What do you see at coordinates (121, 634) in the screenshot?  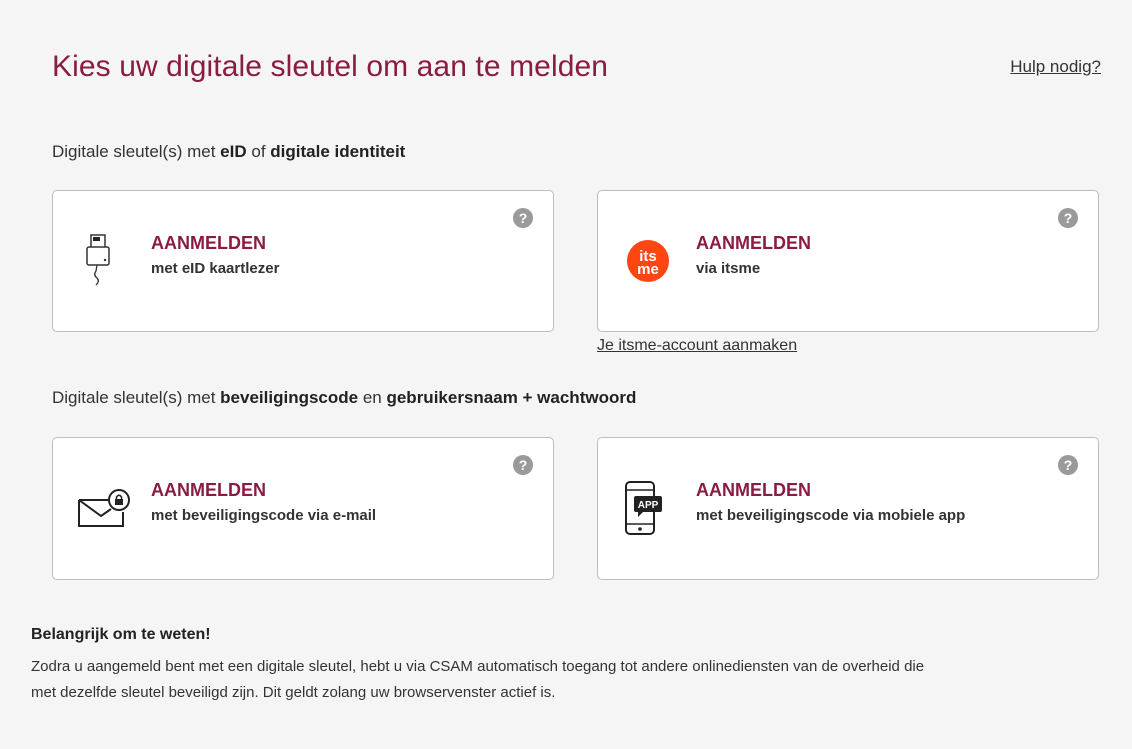 I see `important-title: Belangrijk om te weten!` at bounding box center [121, 634].